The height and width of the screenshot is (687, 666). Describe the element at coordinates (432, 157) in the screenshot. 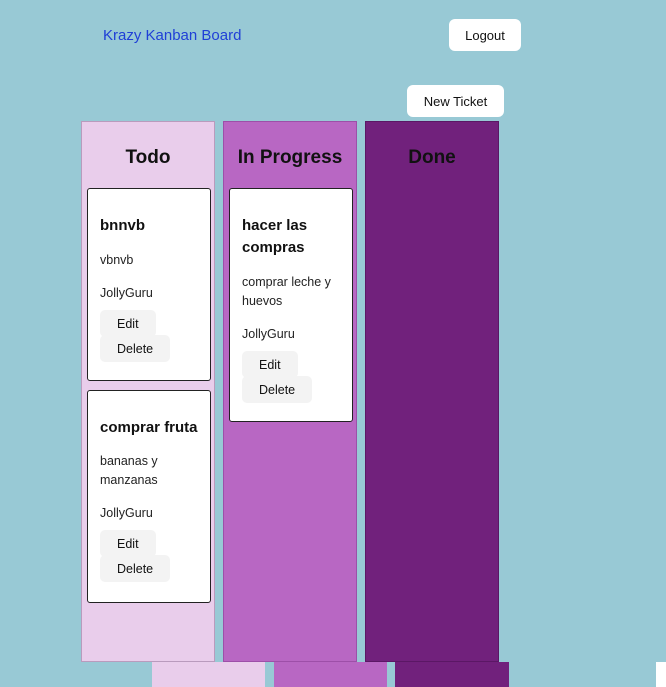

I see `column-title: Done` at that location.